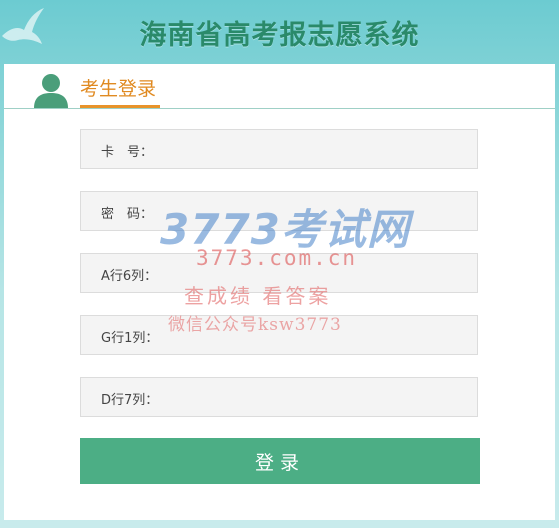  What do you see at coordinates (279, 86) in the screenshot?
I see `login-tabbar: 考生登录` at bounding box center [279, 86].